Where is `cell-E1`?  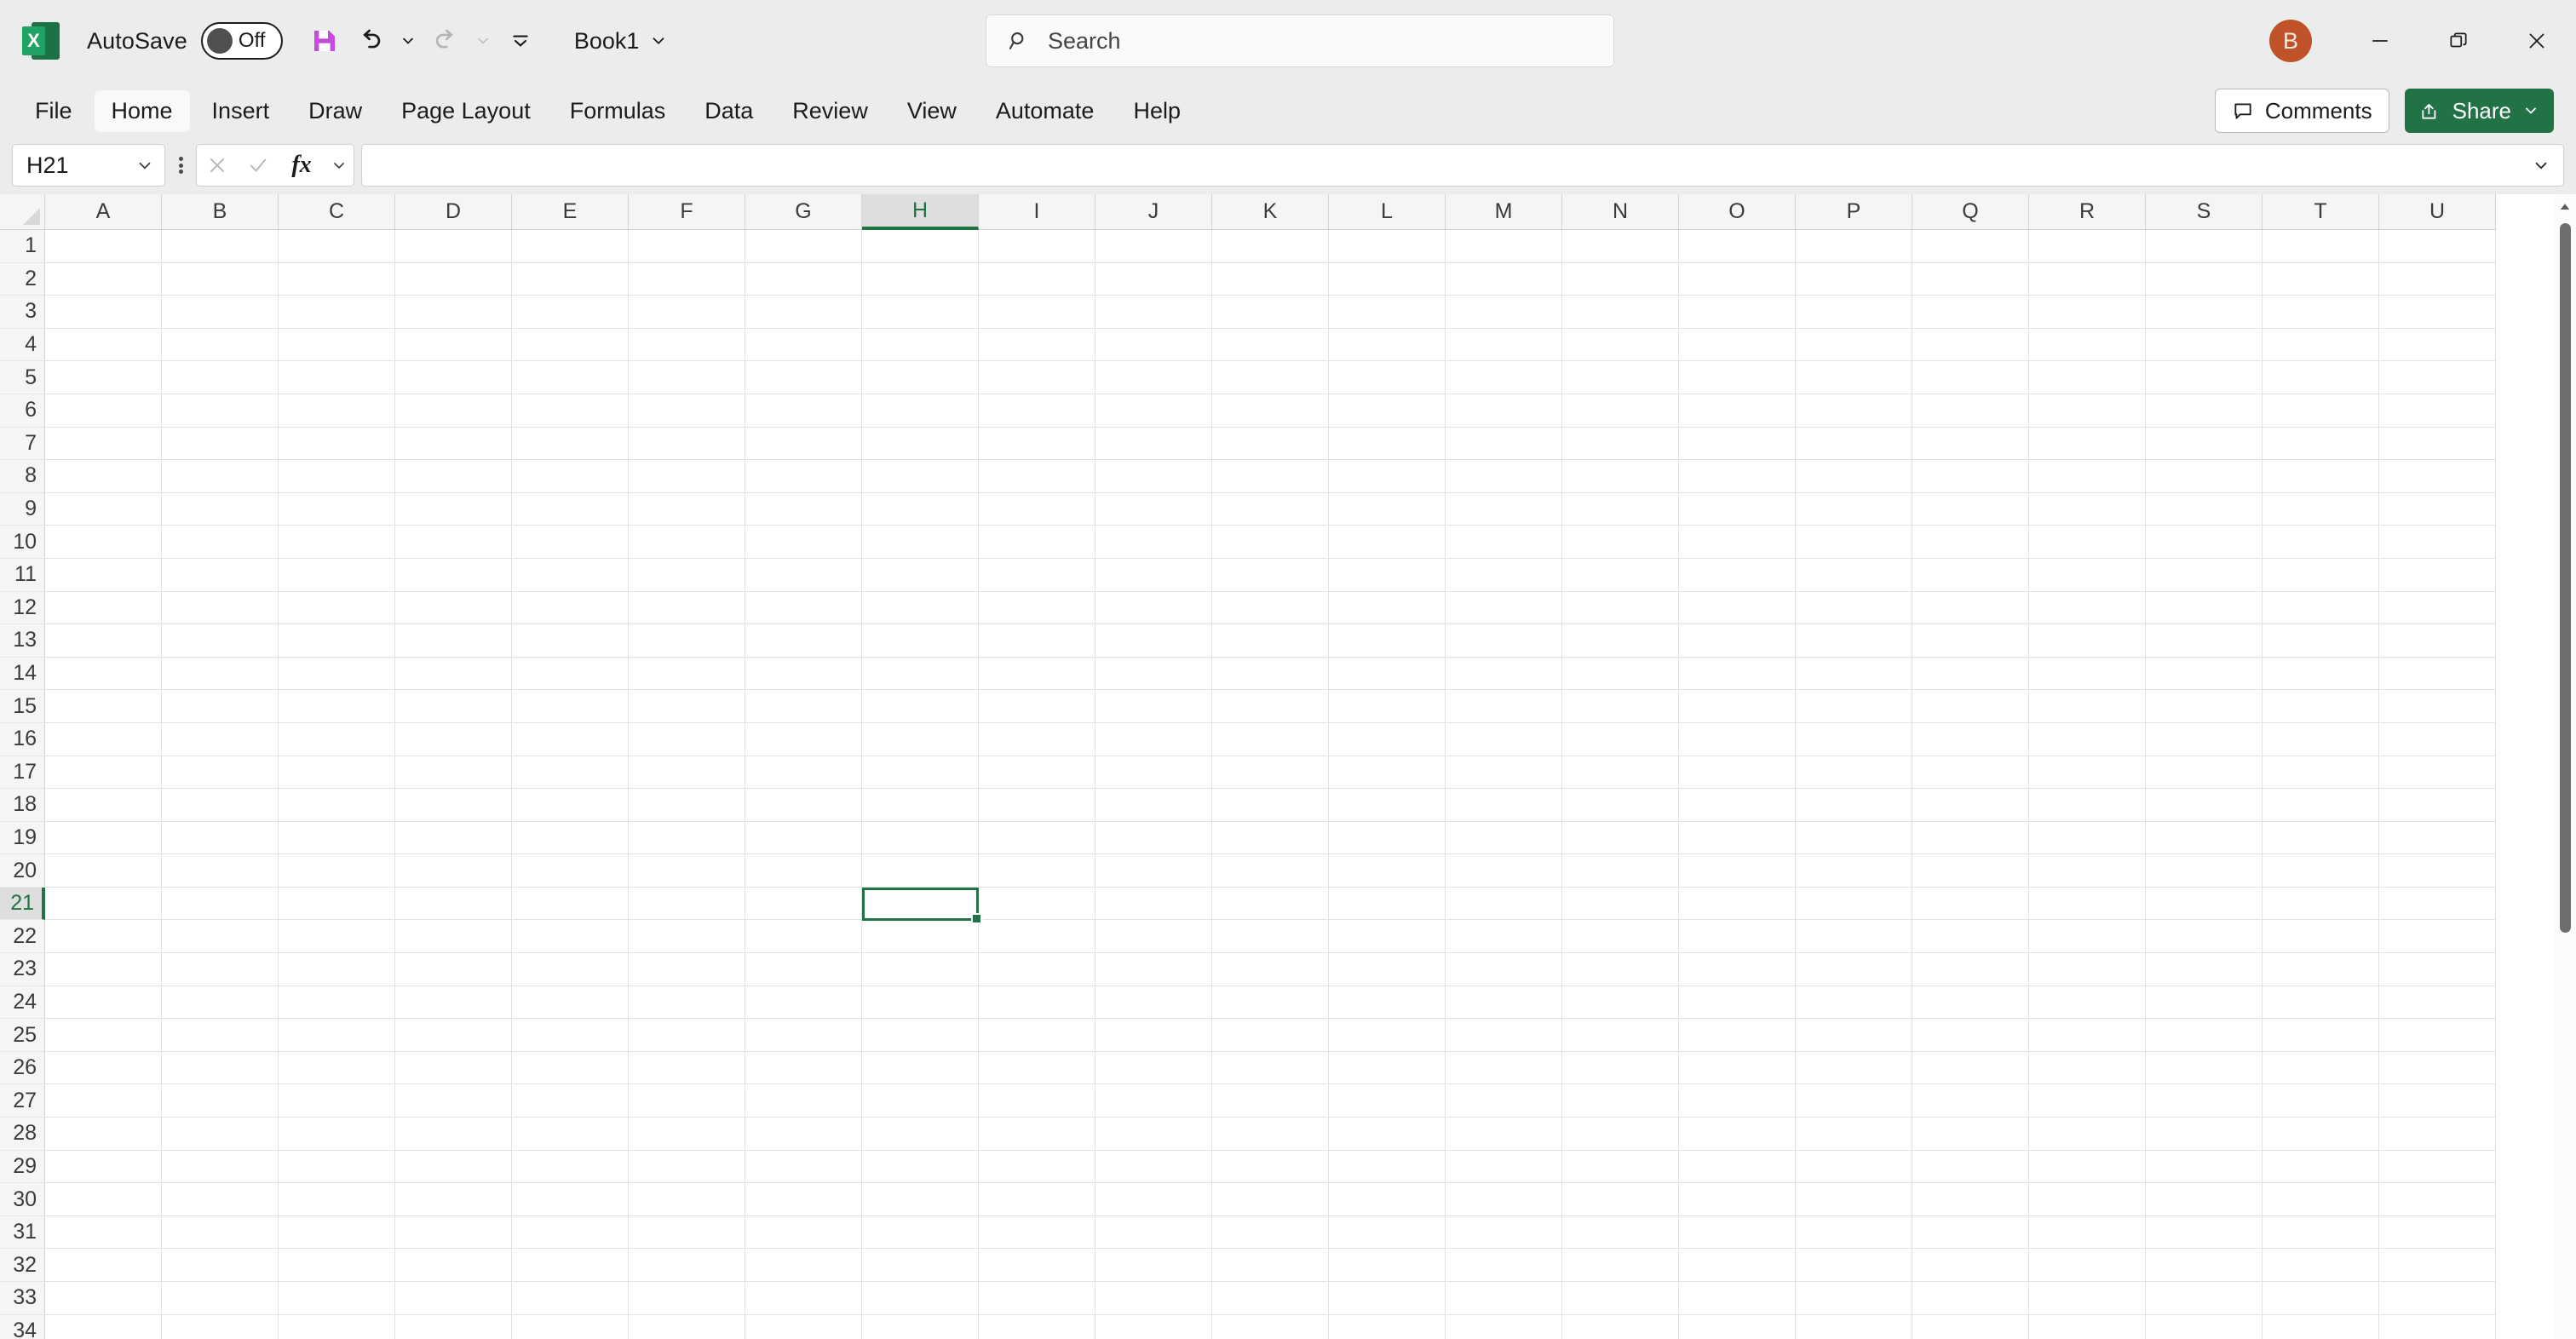
cell-E1 is located at coordinates (570, 246).